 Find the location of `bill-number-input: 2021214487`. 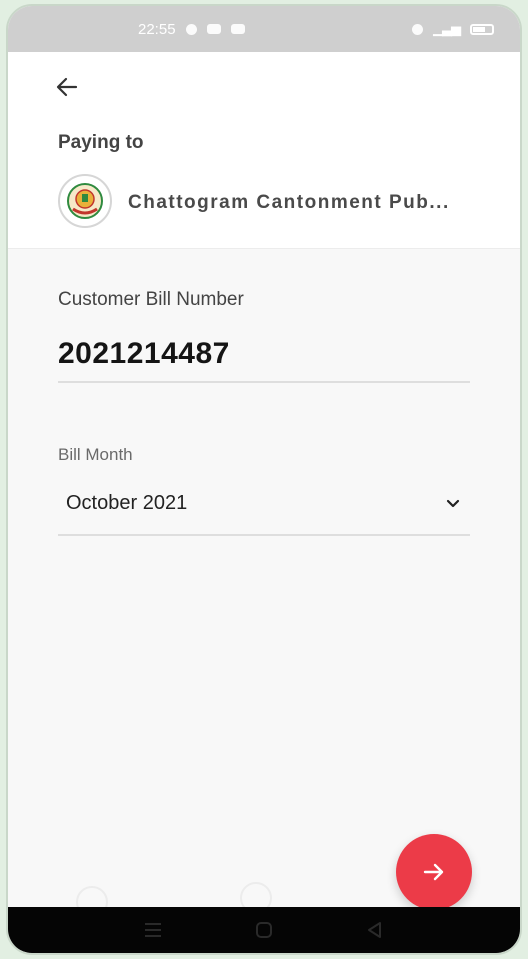

bill-number-input: 2021214487 is located at coordinates (144, 354).